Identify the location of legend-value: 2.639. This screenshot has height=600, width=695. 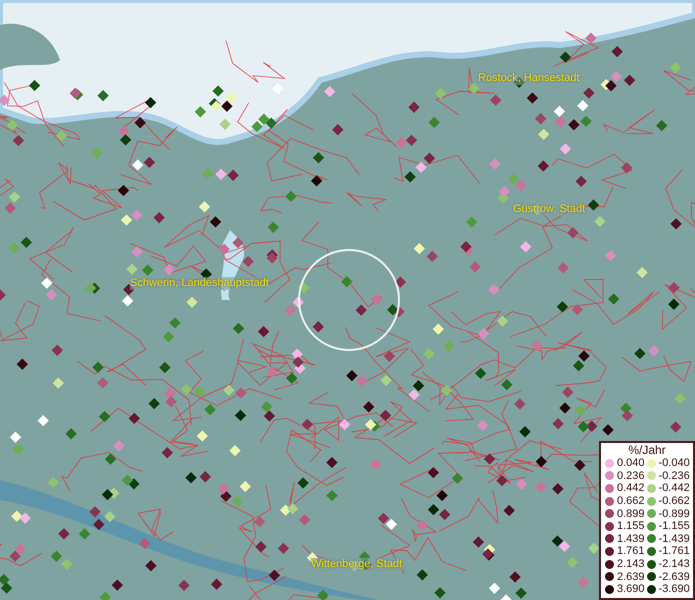
(631, 576).